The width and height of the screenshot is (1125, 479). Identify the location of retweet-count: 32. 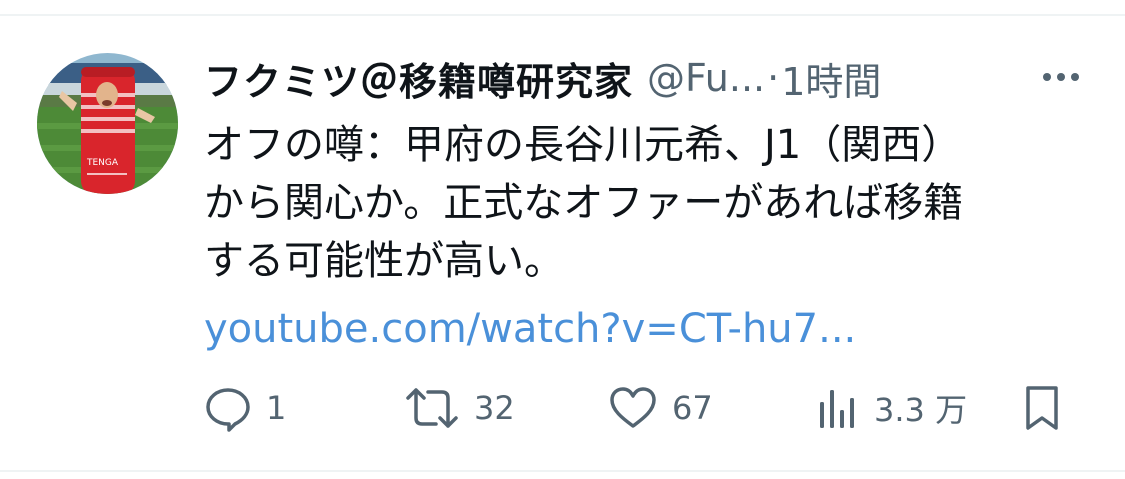
(494, 408).